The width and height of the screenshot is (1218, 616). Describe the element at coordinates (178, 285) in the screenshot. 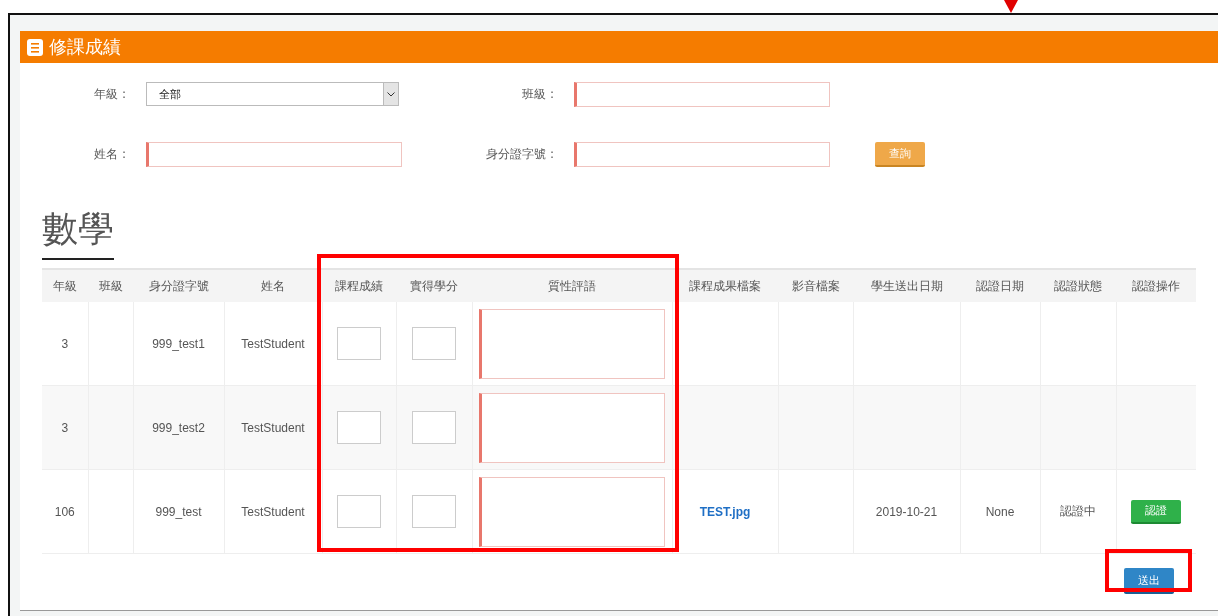

I see `column-header: 身分證字號` at that location.